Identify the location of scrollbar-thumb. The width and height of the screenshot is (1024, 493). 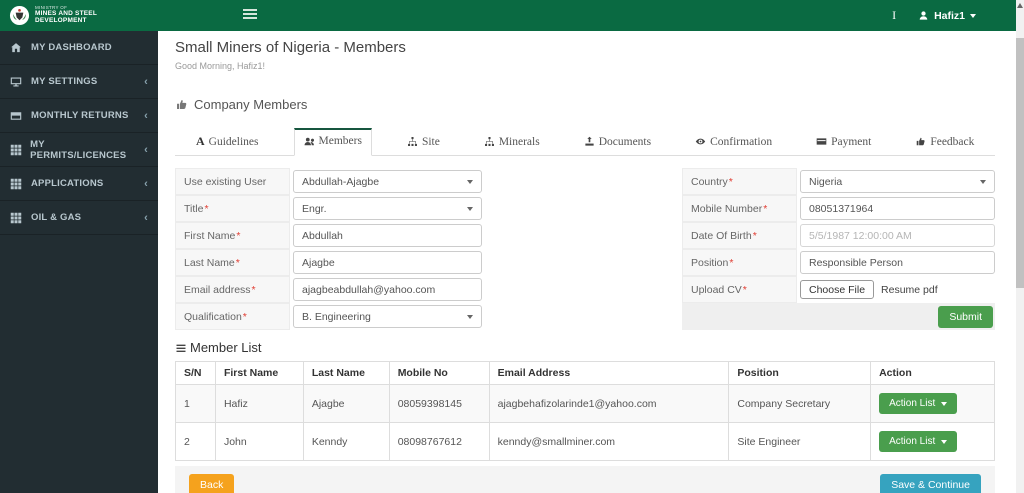
(1020, 163).